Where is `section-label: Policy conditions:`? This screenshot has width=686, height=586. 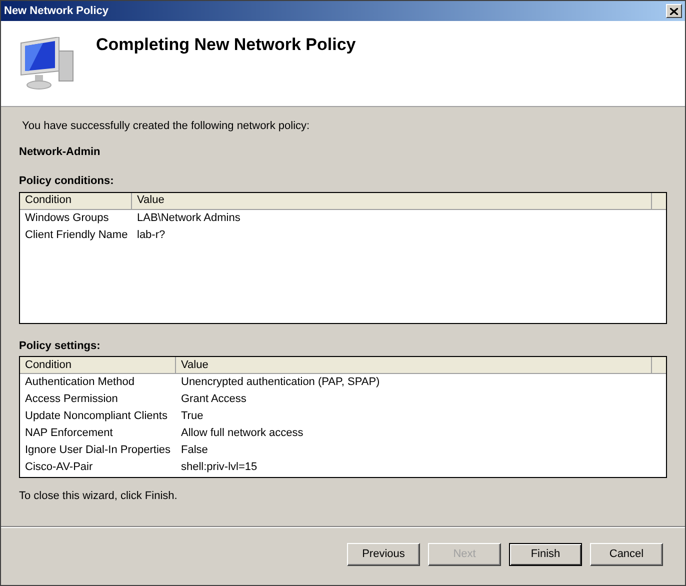
section-label: Policy conditions: is located at coordinates (67, 181).